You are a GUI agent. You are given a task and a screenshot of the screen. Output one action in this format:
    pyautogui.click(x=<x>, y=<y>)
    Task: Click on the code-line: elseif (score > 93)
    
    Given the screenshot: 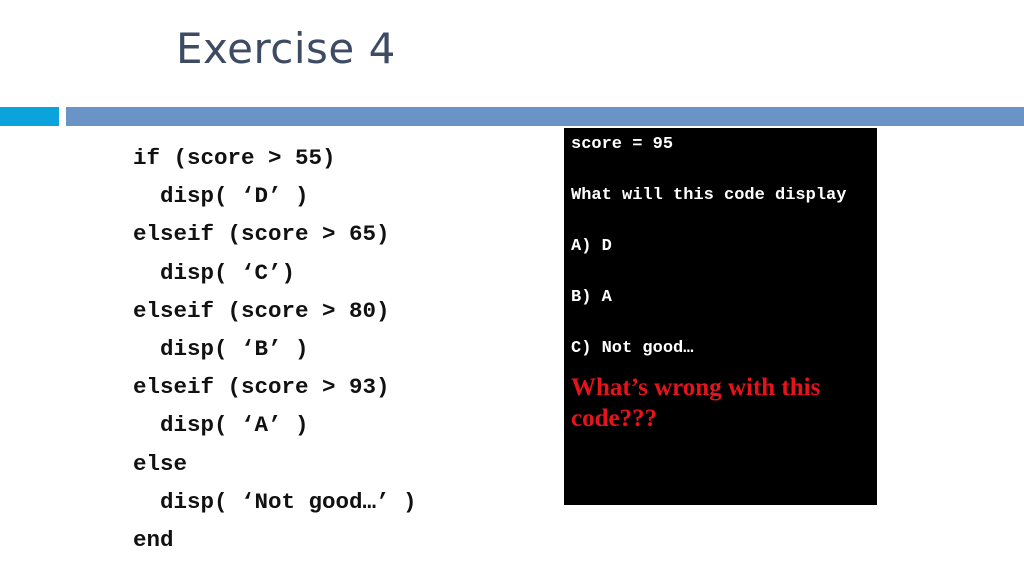 What is the action you would take?
    pyautogui.click(x=261, y=387)
    